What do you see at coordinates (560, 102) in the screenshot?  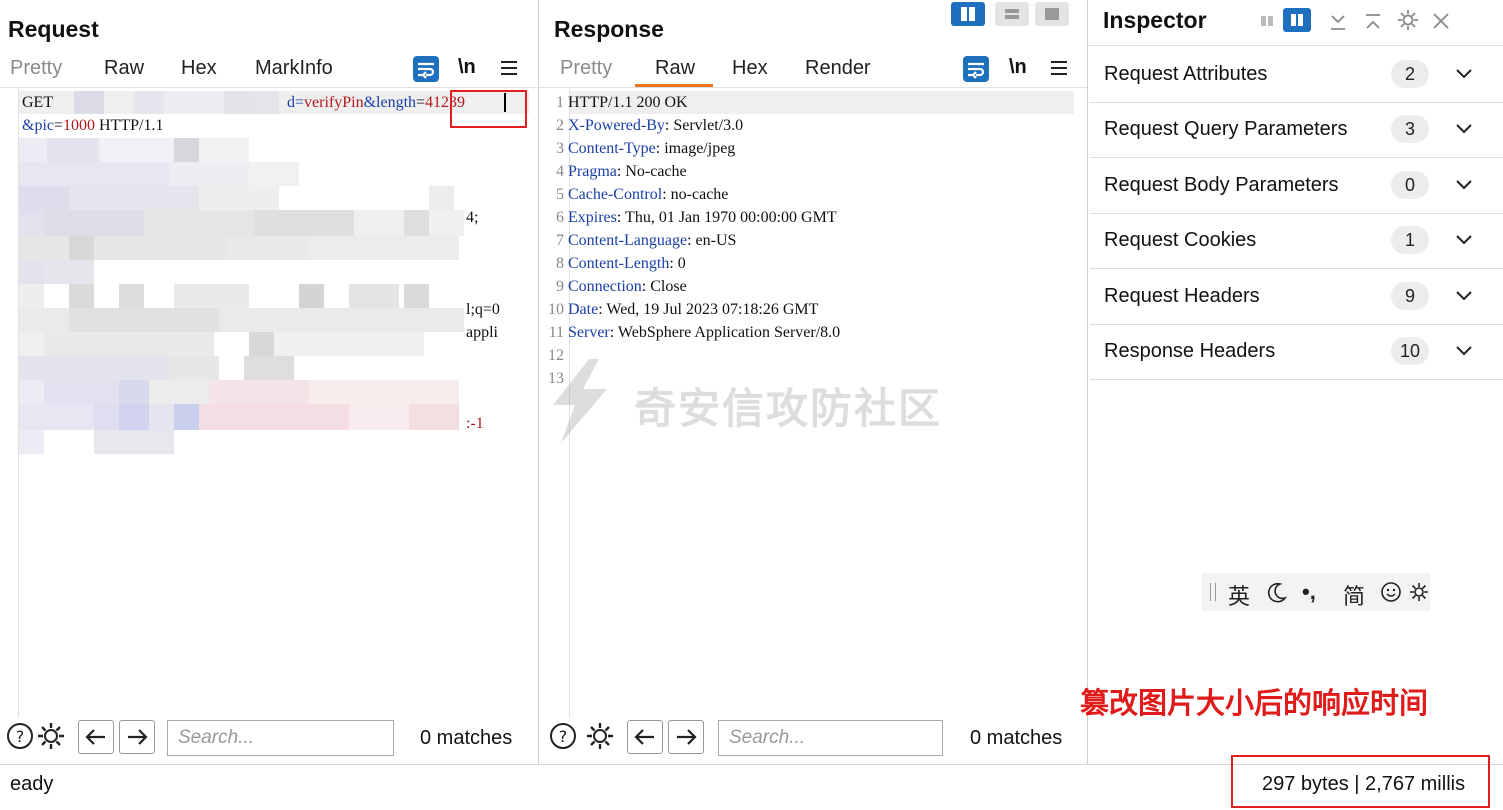 I see `line-number: 1` at bounding box center [560, 102].